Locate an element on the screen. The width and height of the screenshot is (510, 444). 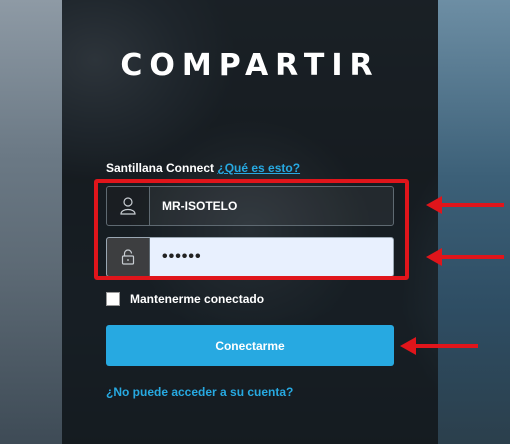
credentials-highlight-box is located at coordinates (251, 229).